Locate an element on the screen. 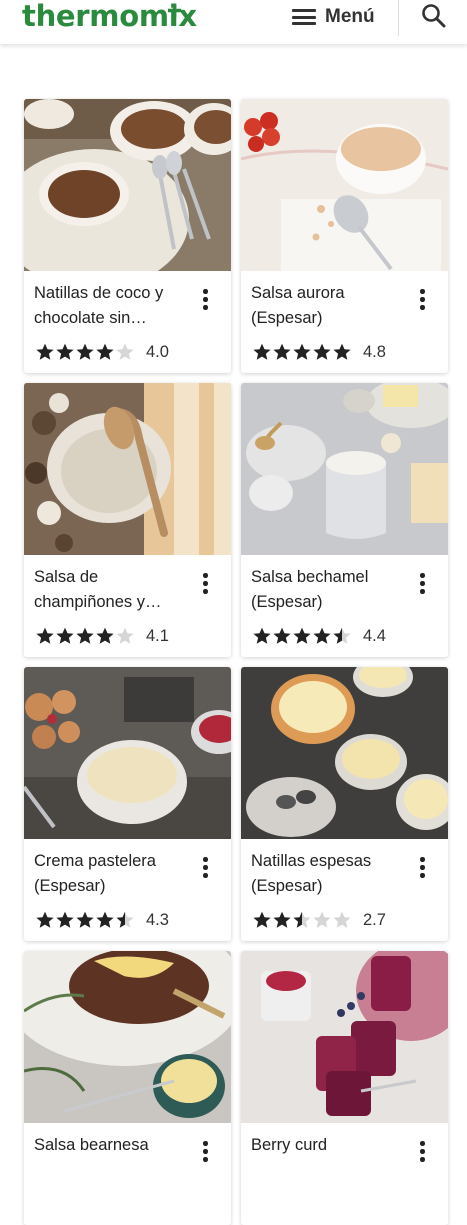  recipe-rating: 2.7 is located at coordinates (319, 920).